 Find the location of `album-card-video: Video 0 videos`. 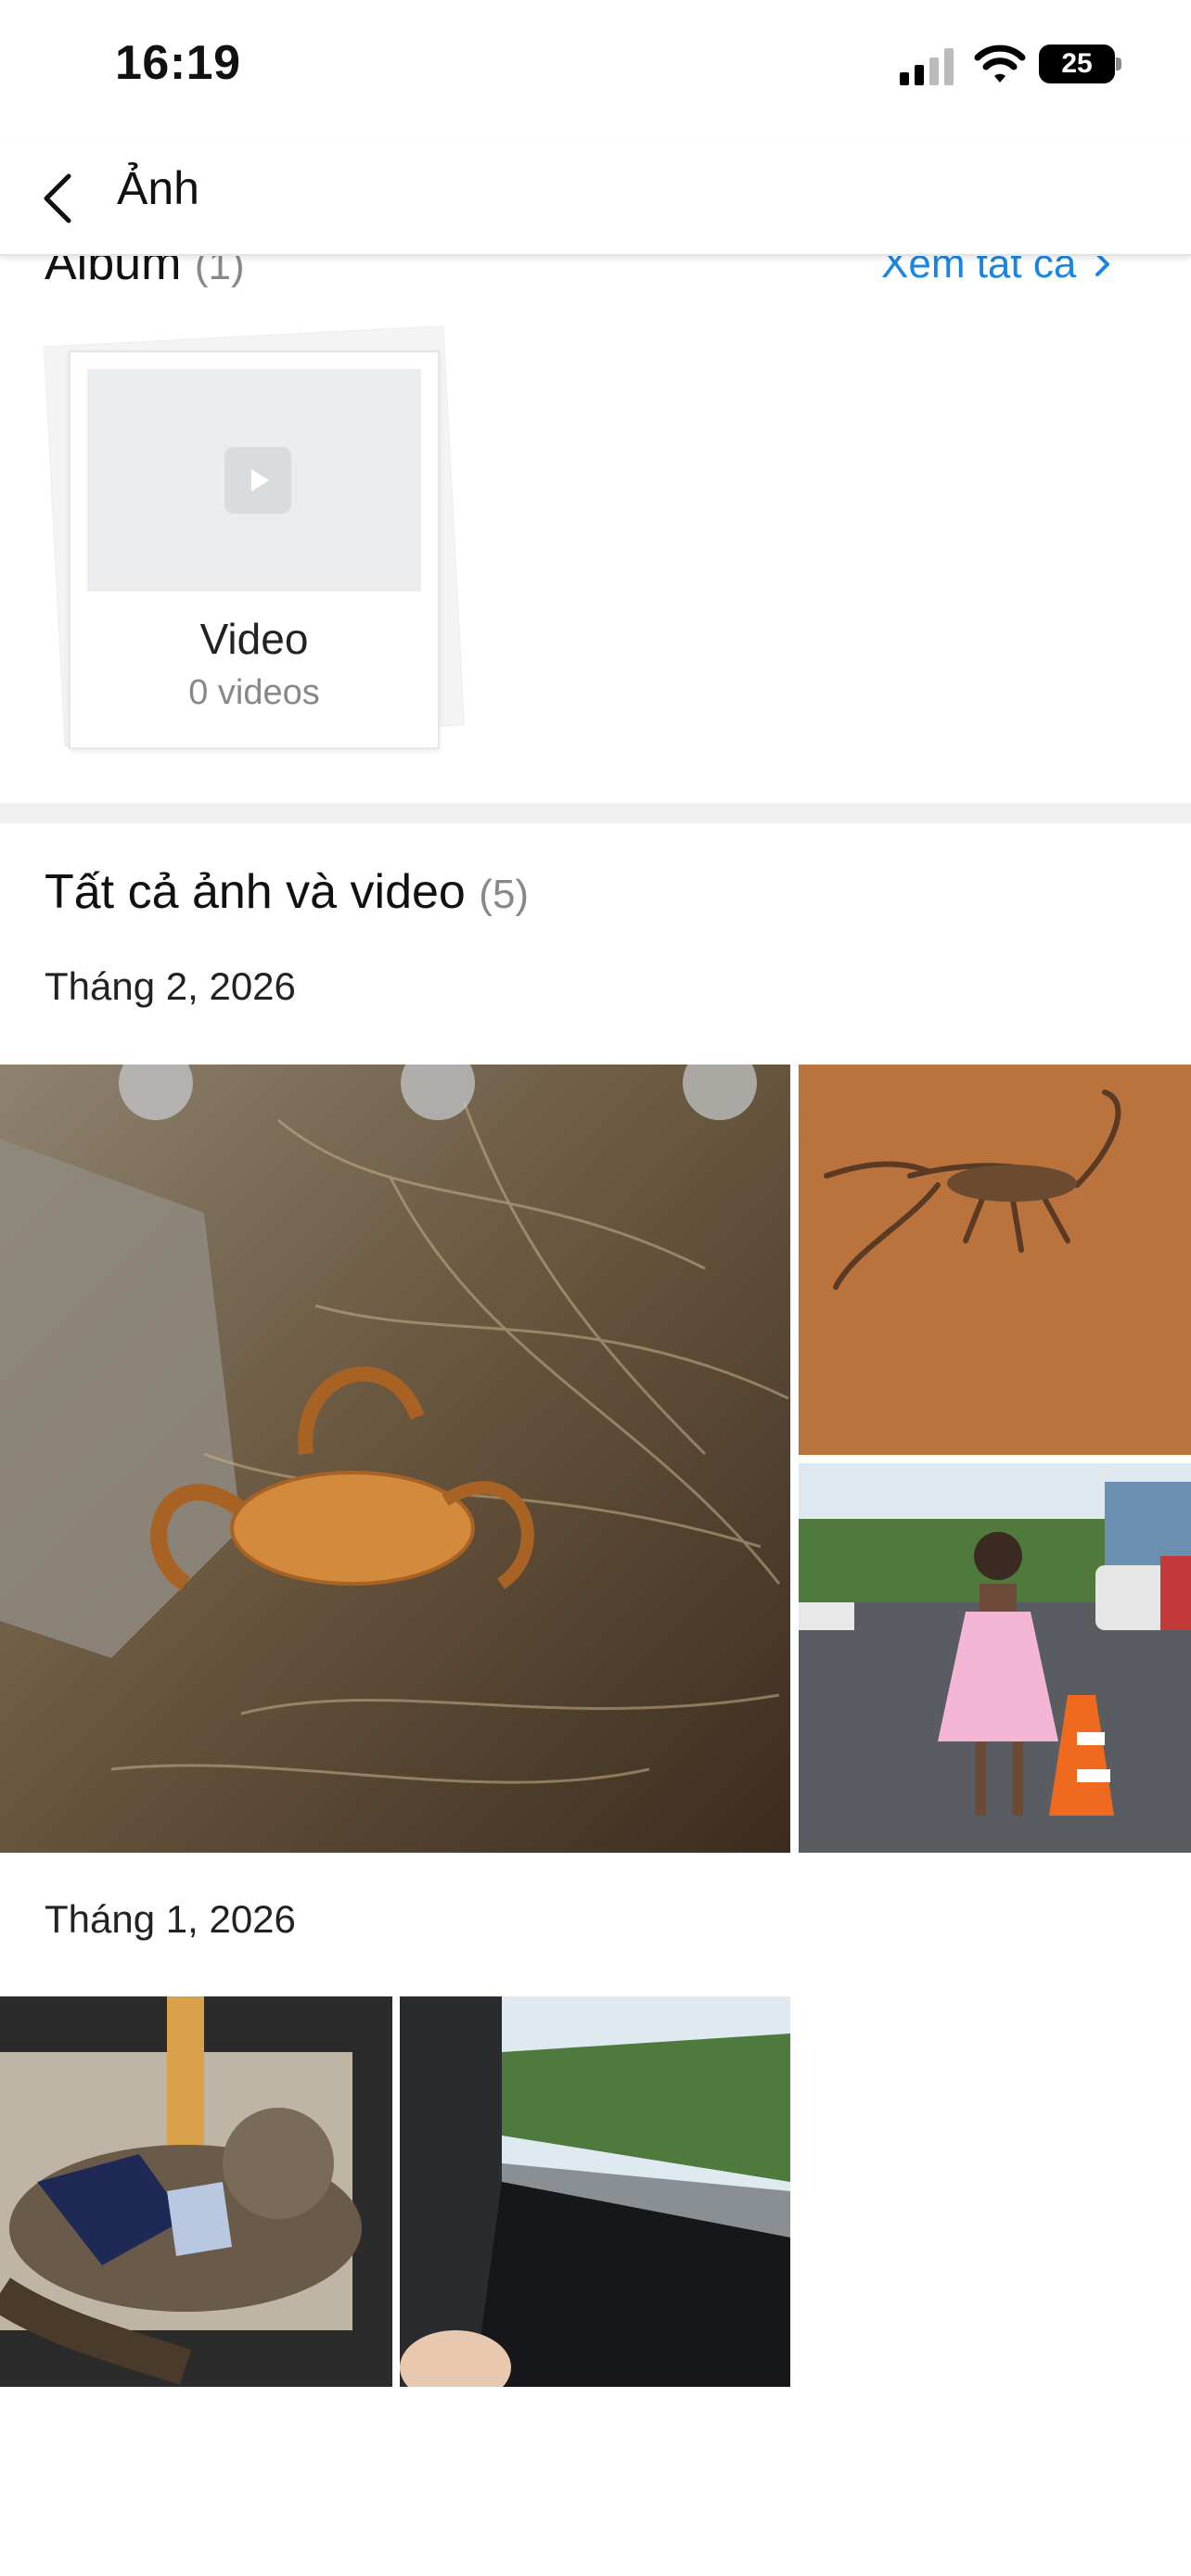

album-card-video: Video 0 videos is located at coordinates (254, 550).